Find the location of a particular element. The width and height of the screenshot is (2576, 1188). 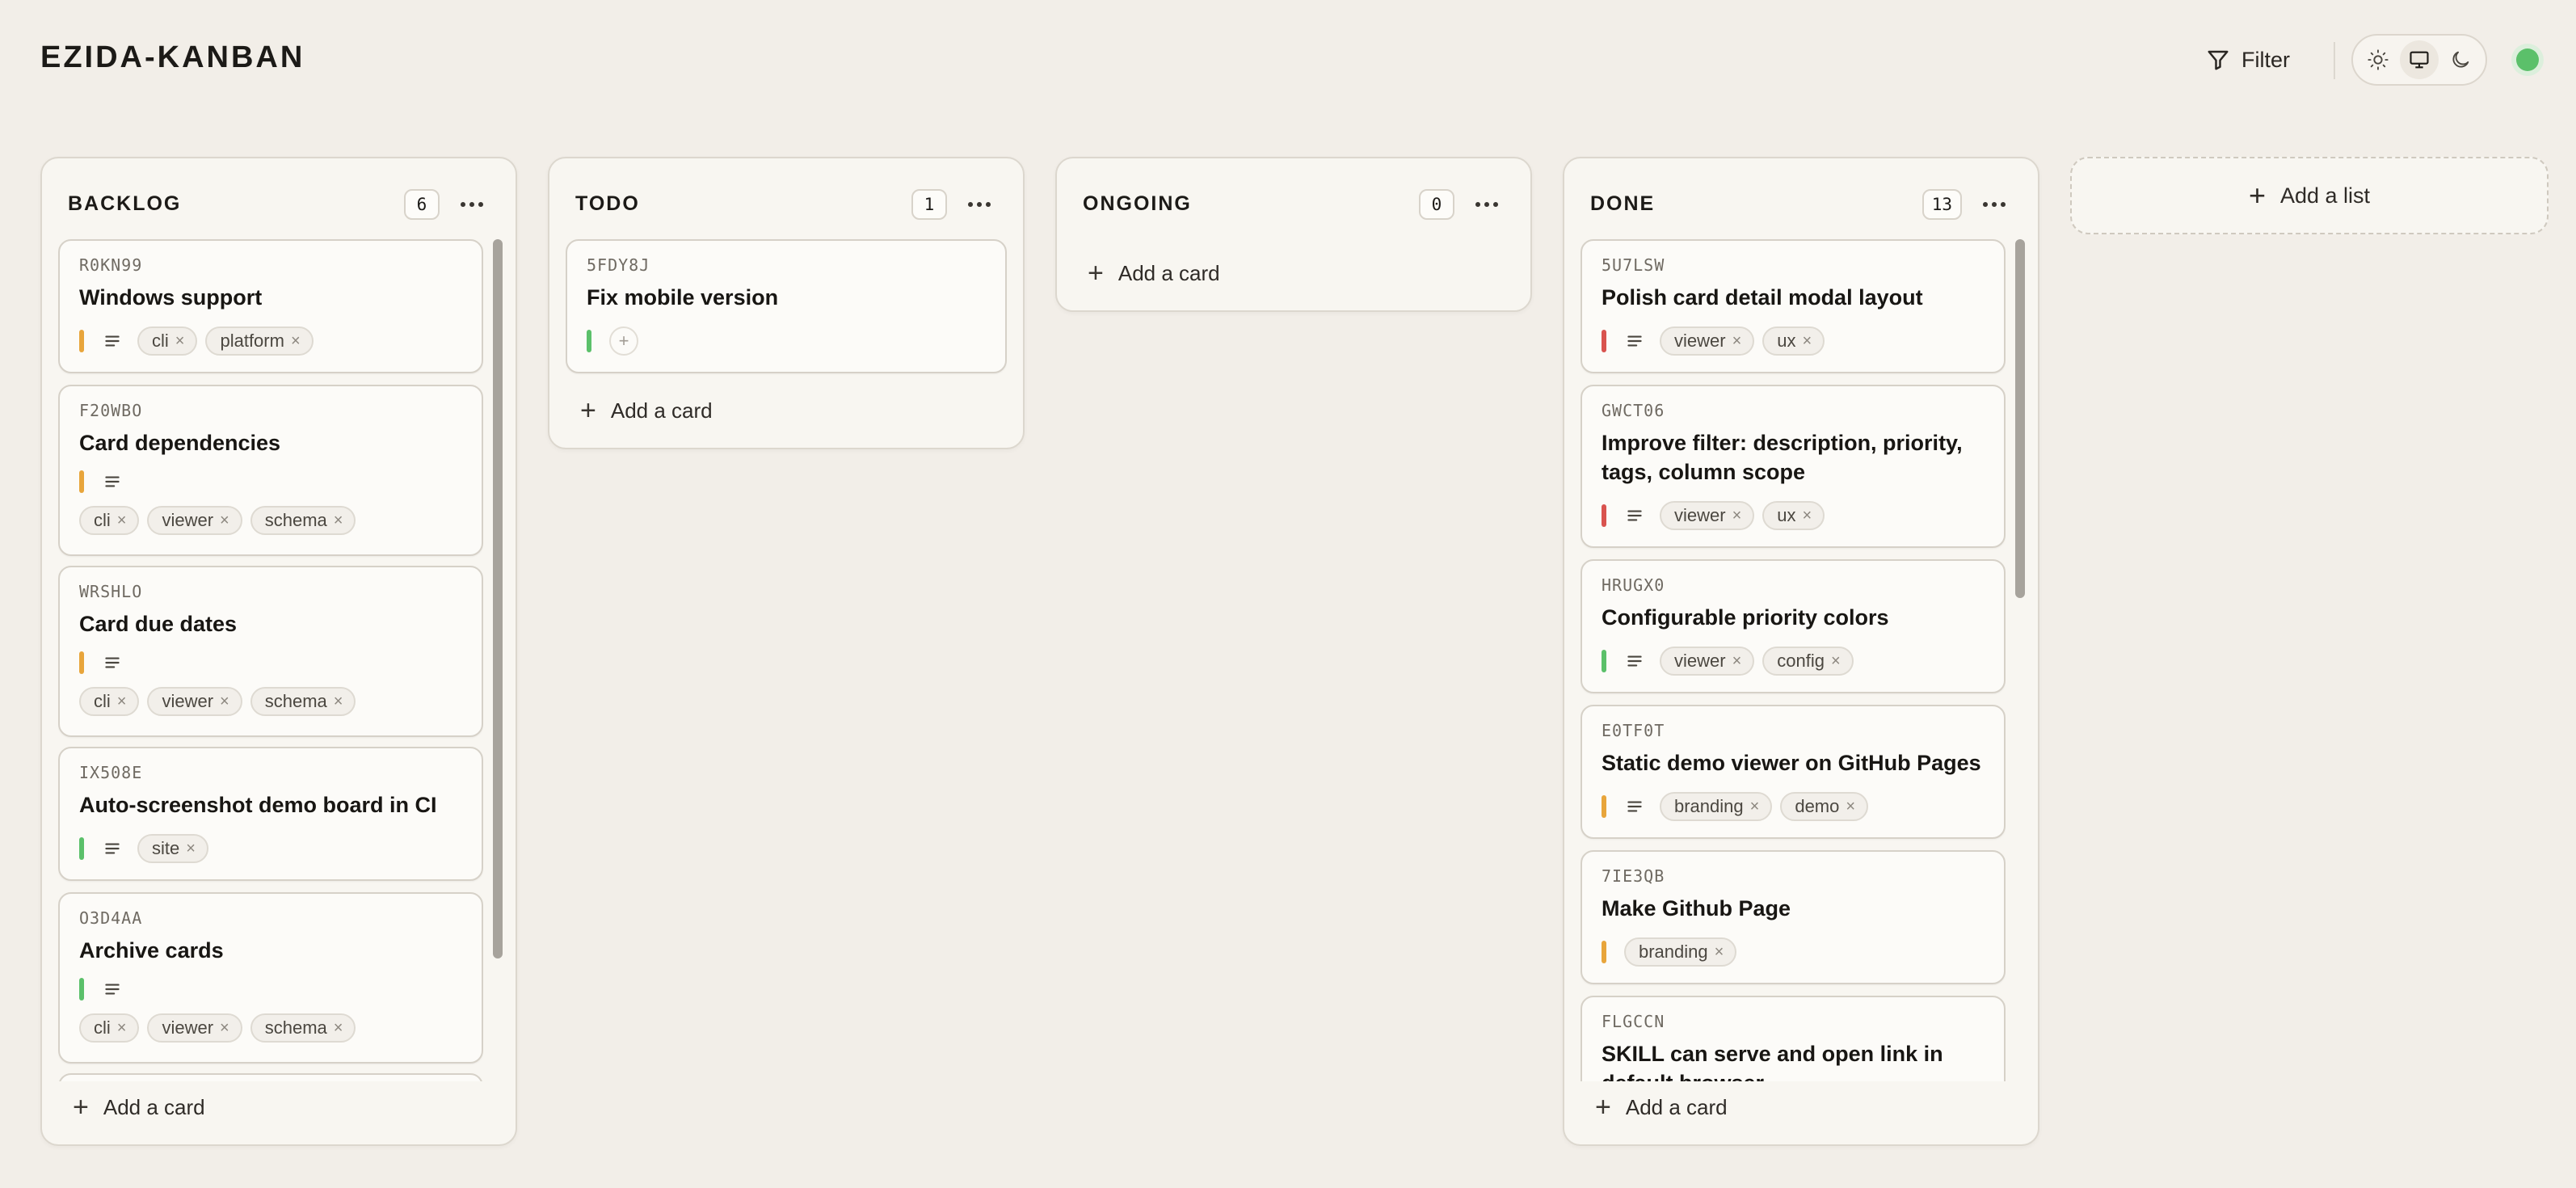

card: 5FDY8J Fix mobile version + is located at coordinates (786, 306).